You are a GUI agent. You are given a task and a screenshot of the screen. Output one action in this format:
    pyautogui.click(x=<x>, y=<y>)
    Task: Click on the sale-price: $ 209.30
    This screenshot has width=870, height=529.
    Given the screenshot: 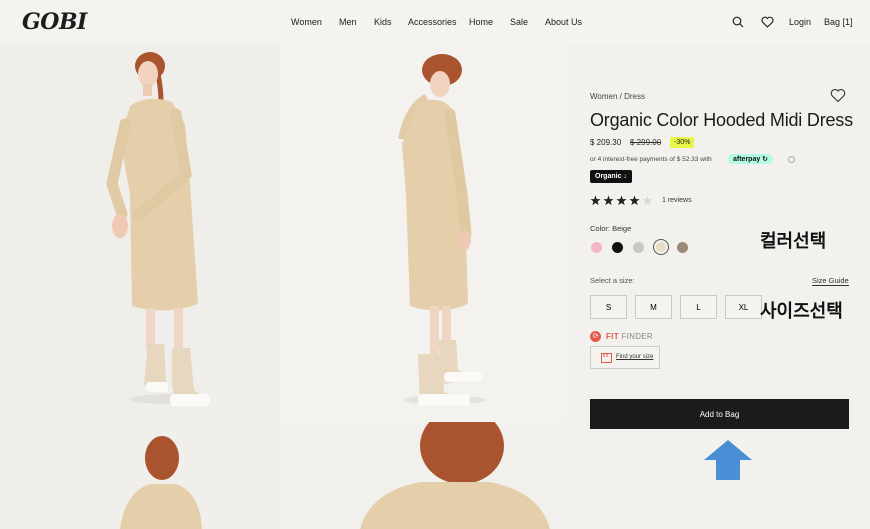 What is the action you would take?
    pyautogui.click(x=606, y=142)
    